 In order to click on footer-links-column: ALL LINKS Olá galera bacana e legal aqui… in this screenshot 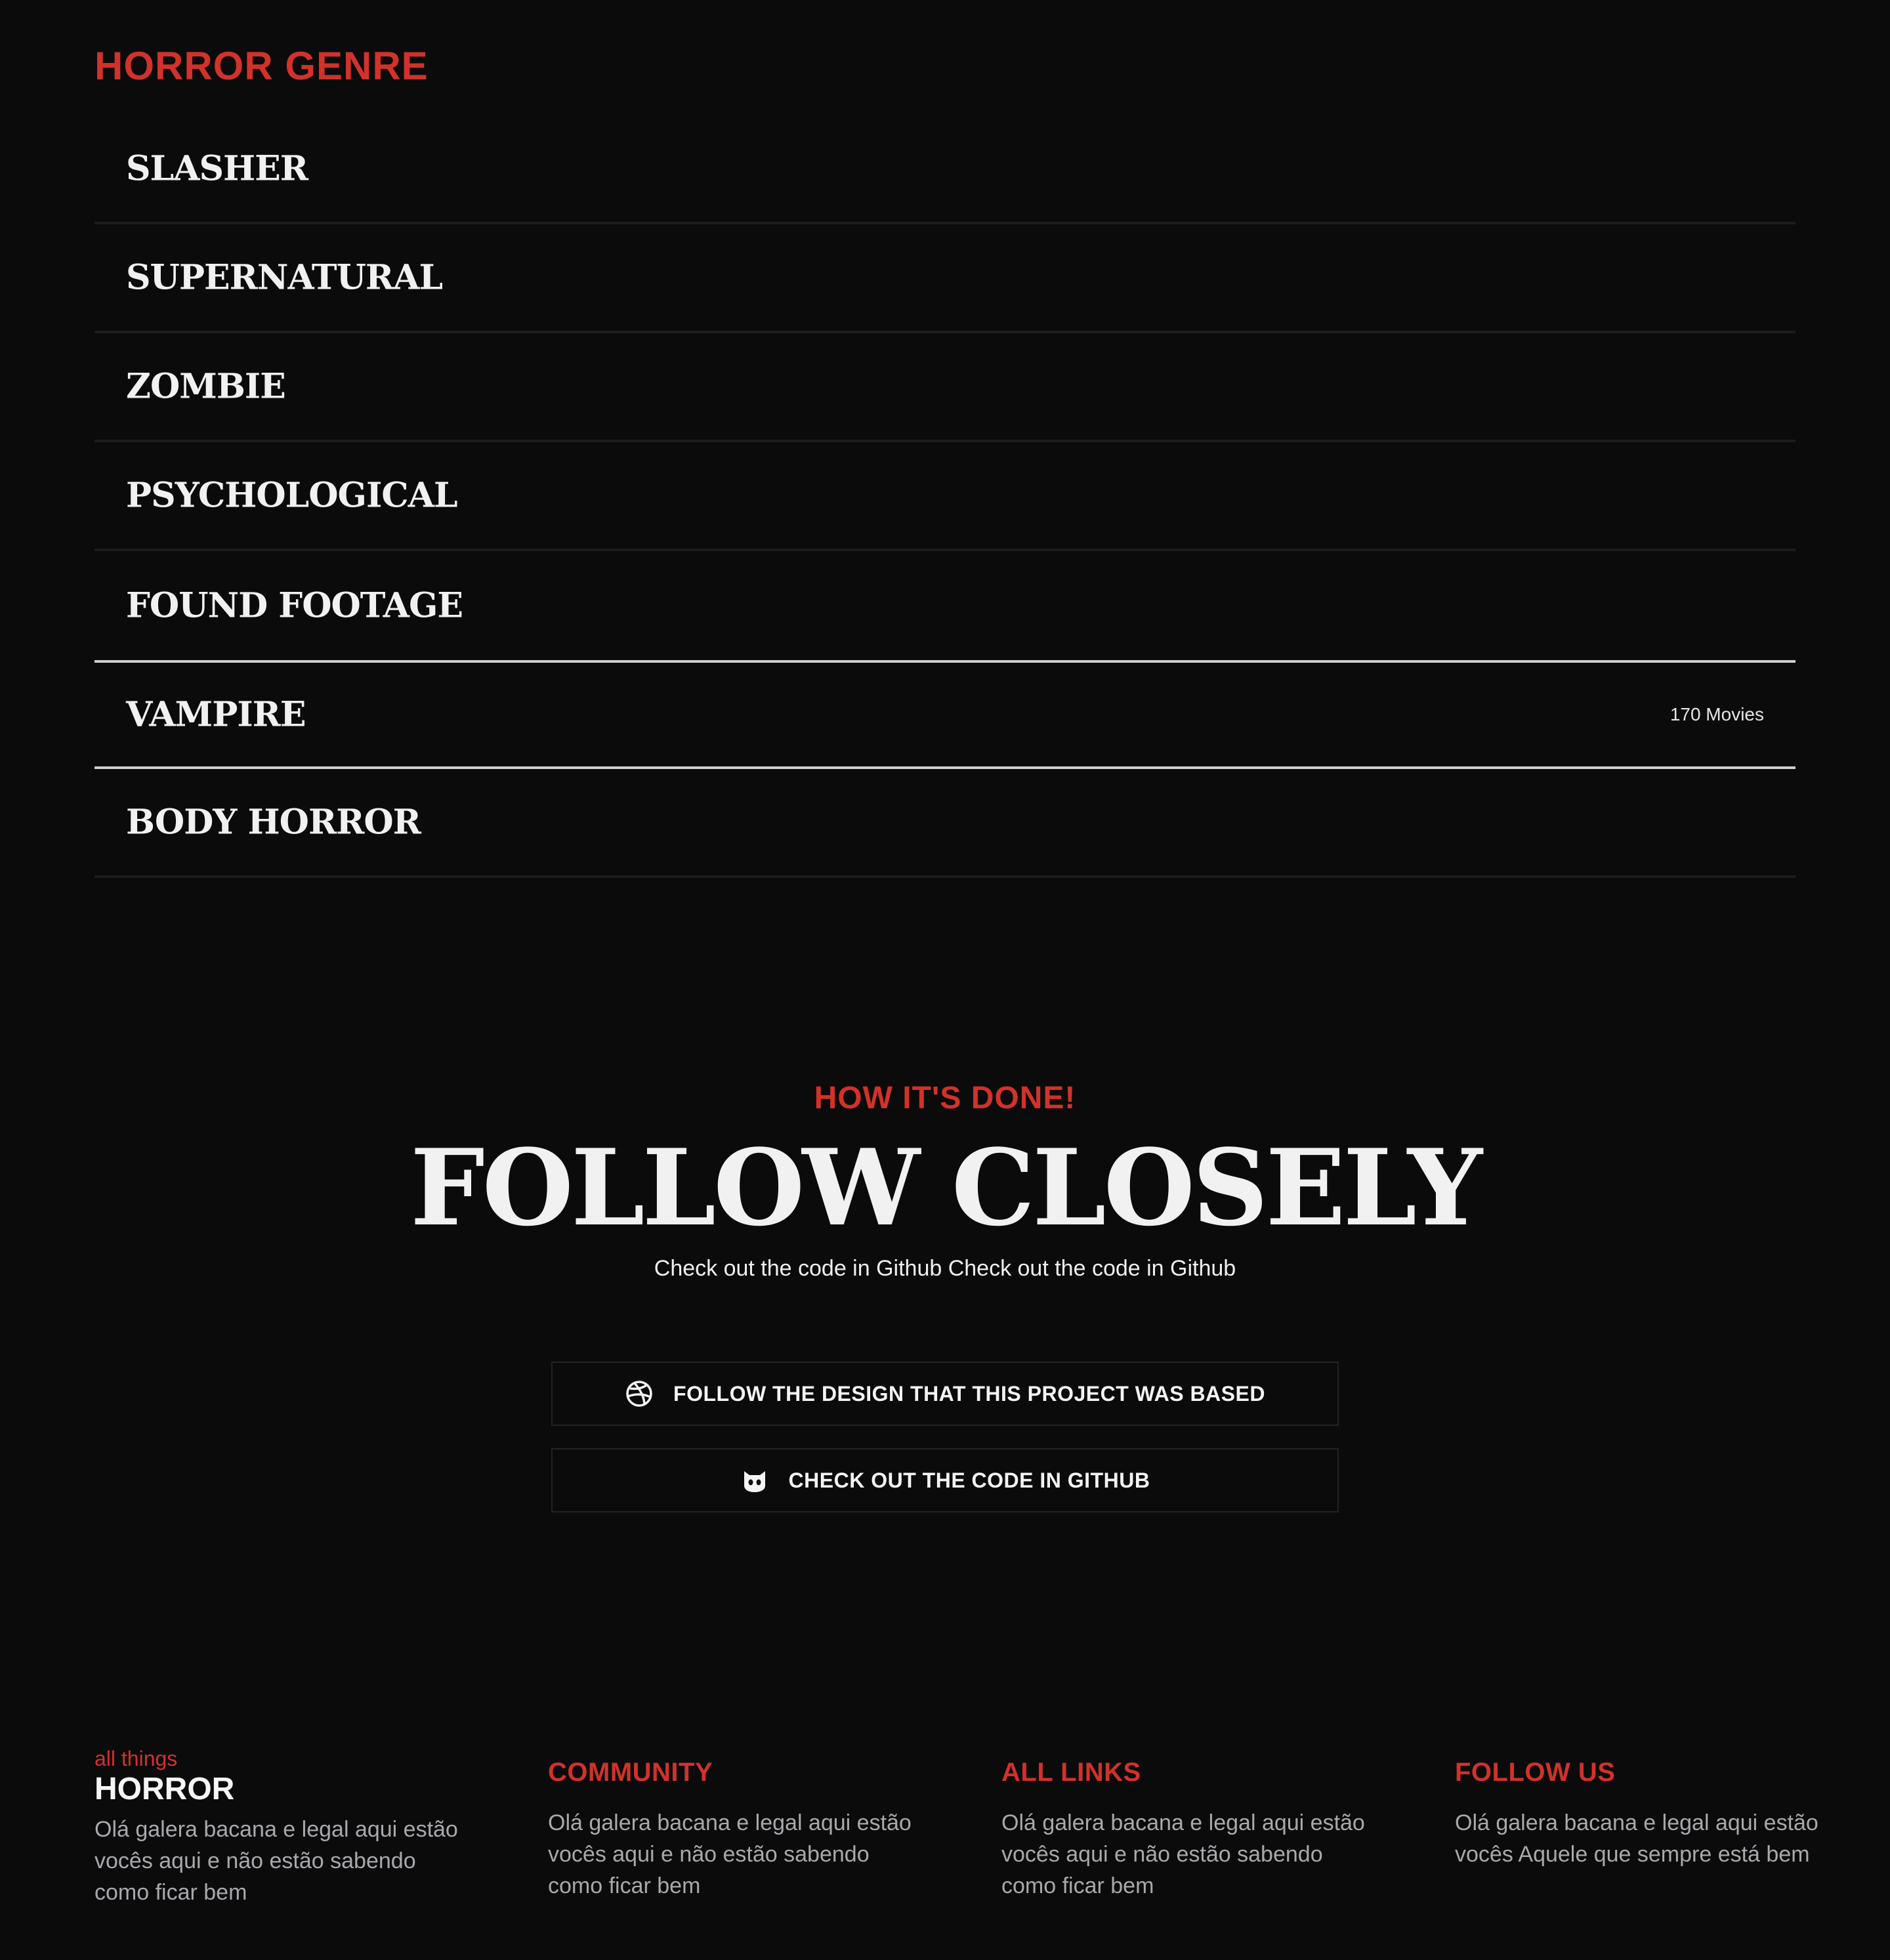, I will do `click(1185, 1823)`.